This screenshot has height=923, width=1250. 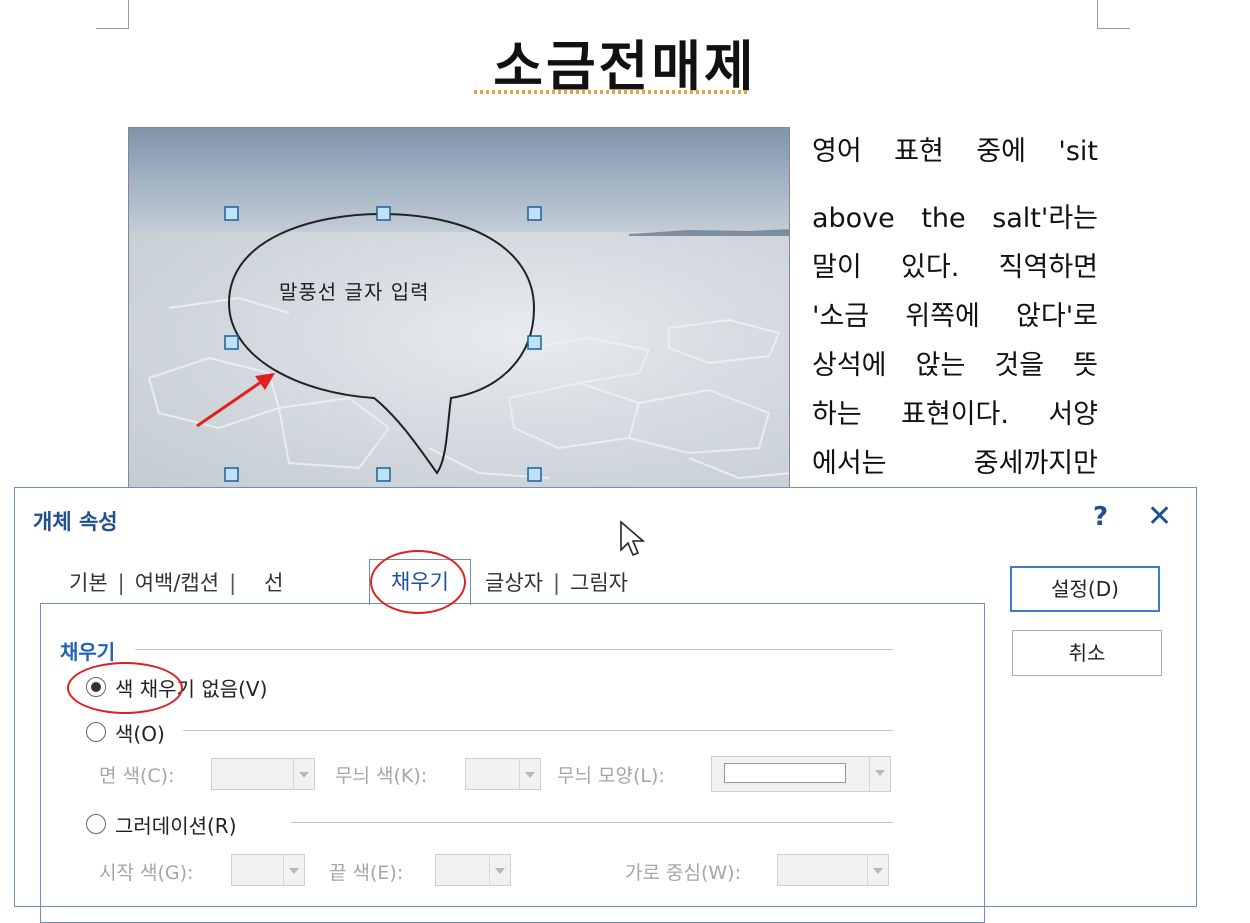 What do you see at coordinates (1100, 517) in the screenshot?
I see `help-icon: ?` at bounding box center [1100, 517].